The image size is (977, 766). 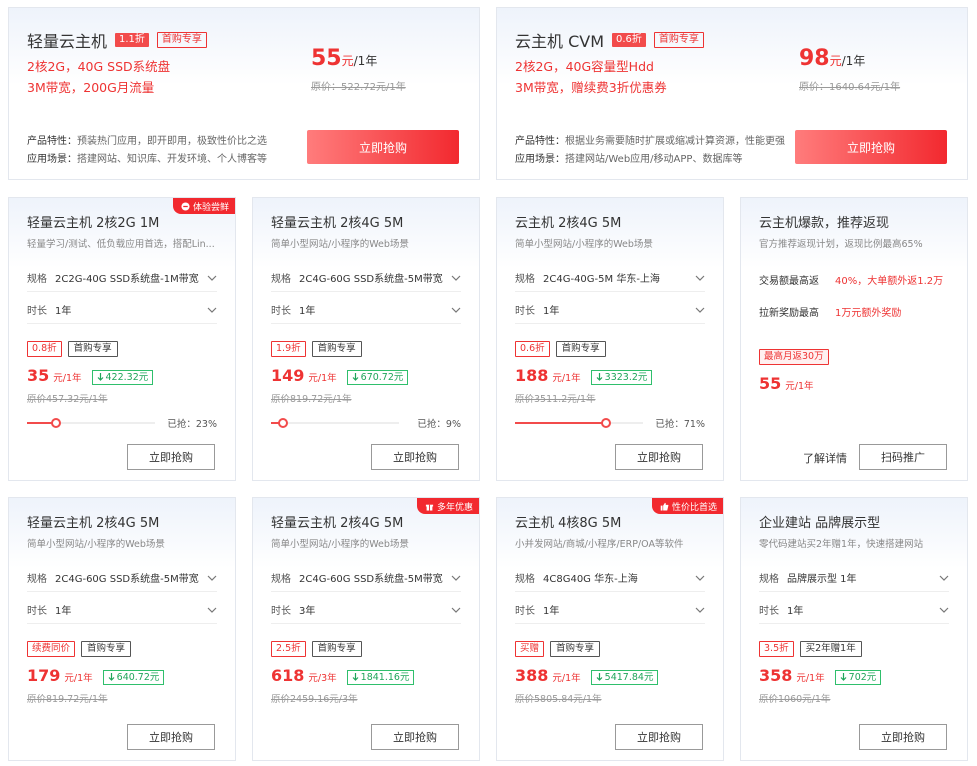 I want to click on sold-progress: 已抢：9%, so click(x=366, y=423).